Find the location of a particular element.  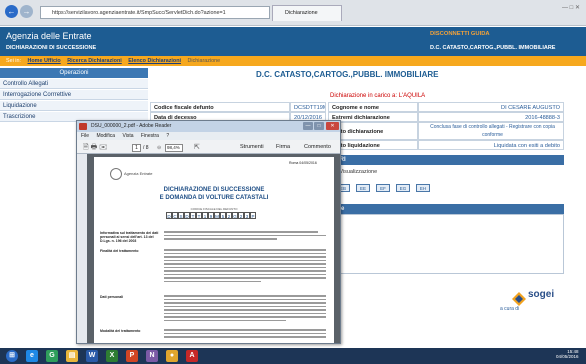

estremi-label: Estremi dichiarazione is located at coordinates (373, 117).